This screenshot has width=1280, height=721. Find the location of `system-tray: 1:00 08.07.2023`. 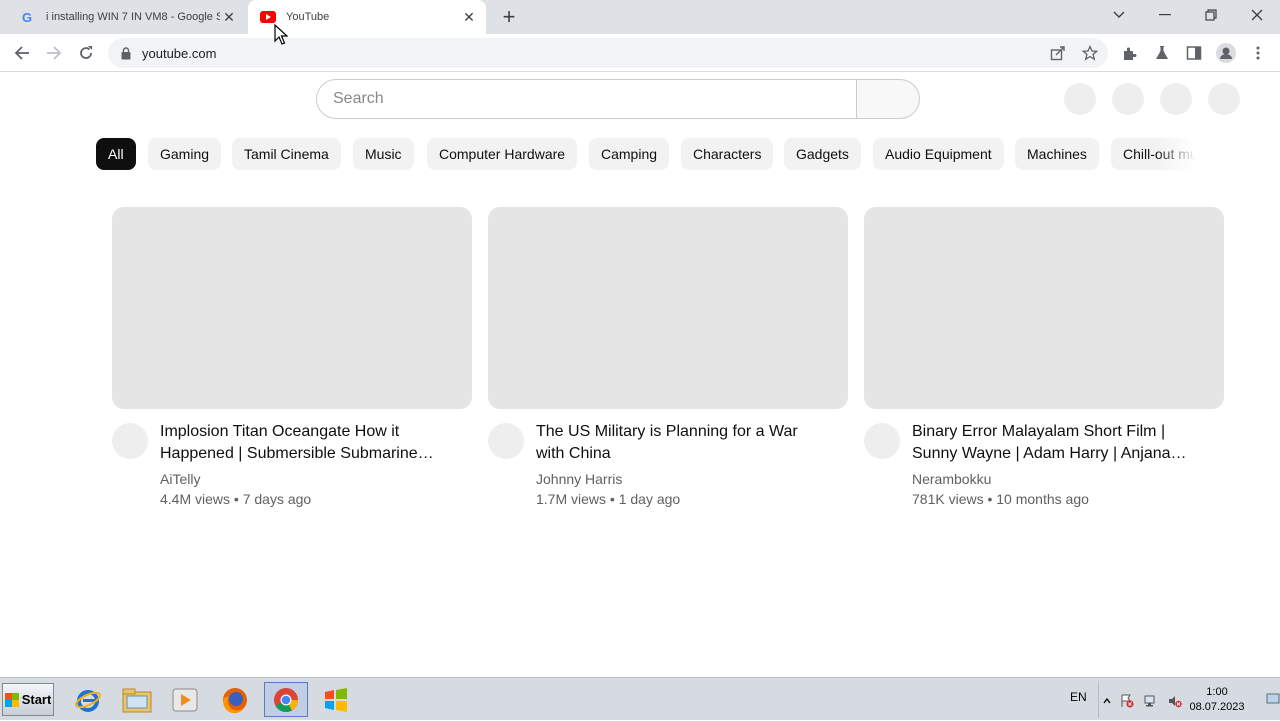

system-tray: 1:00 08.07.2023 is located at coordinates (1178, 699).